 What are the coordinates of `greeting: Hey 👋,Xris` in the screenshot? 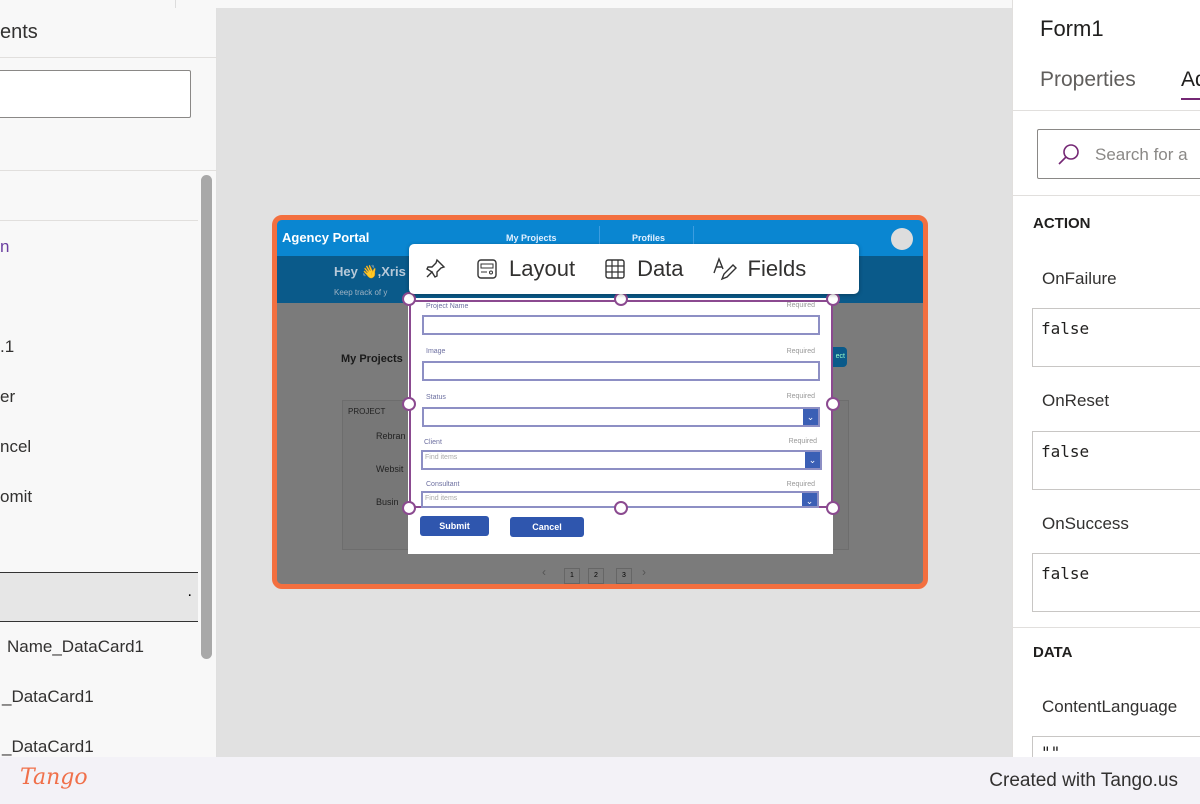 It's located at (370, 271).